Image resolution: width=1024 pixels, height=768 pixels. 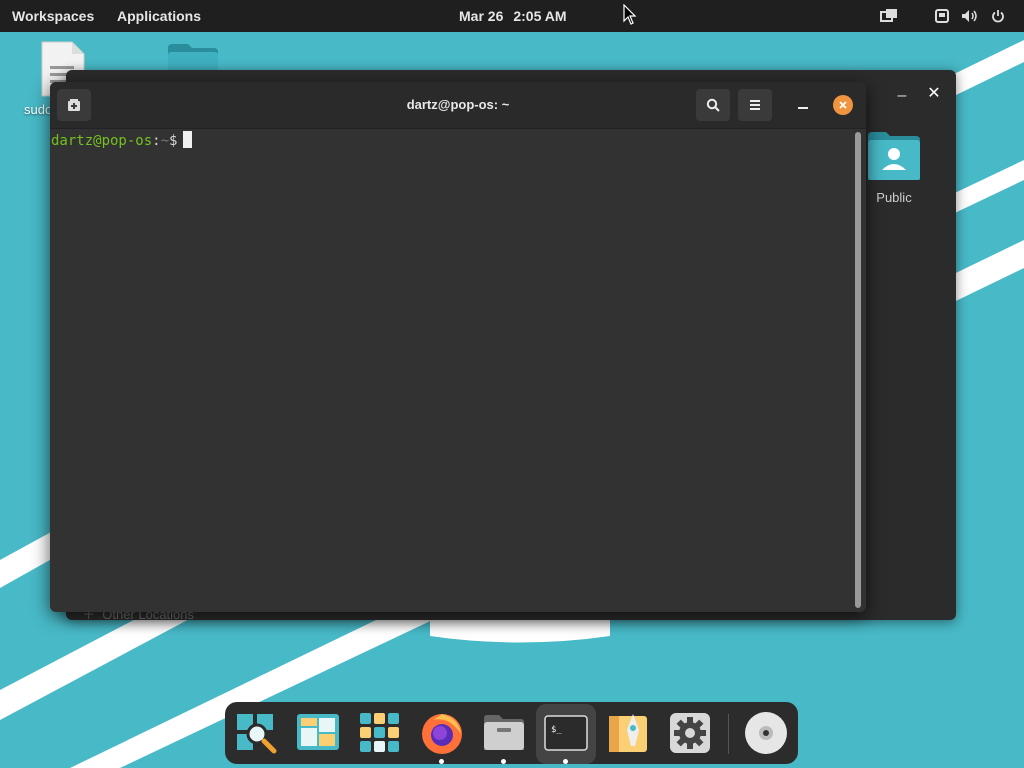 I want to click on terminal-icon: $_, so click(x=566, y=733).